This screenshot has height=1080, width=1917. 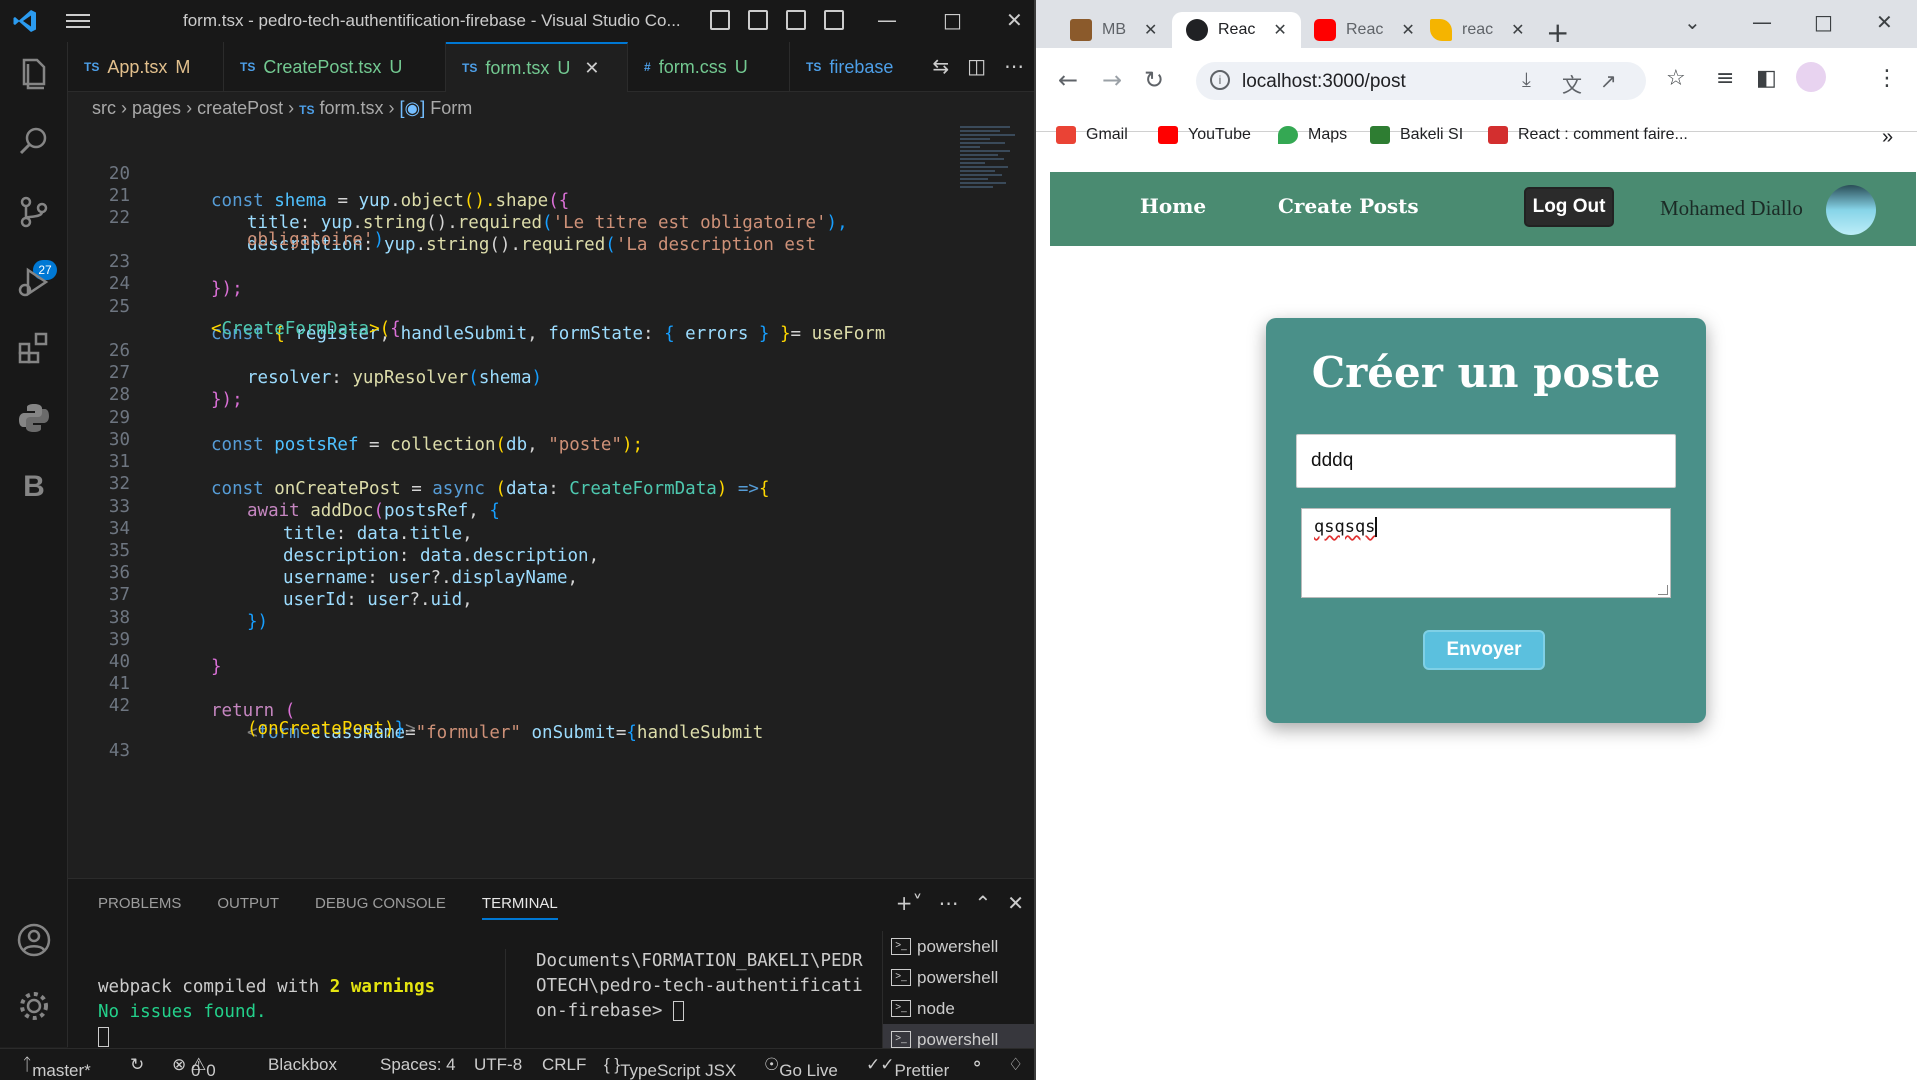 I want to click on status-eol: CRLF, so click(x=564, y=1065).